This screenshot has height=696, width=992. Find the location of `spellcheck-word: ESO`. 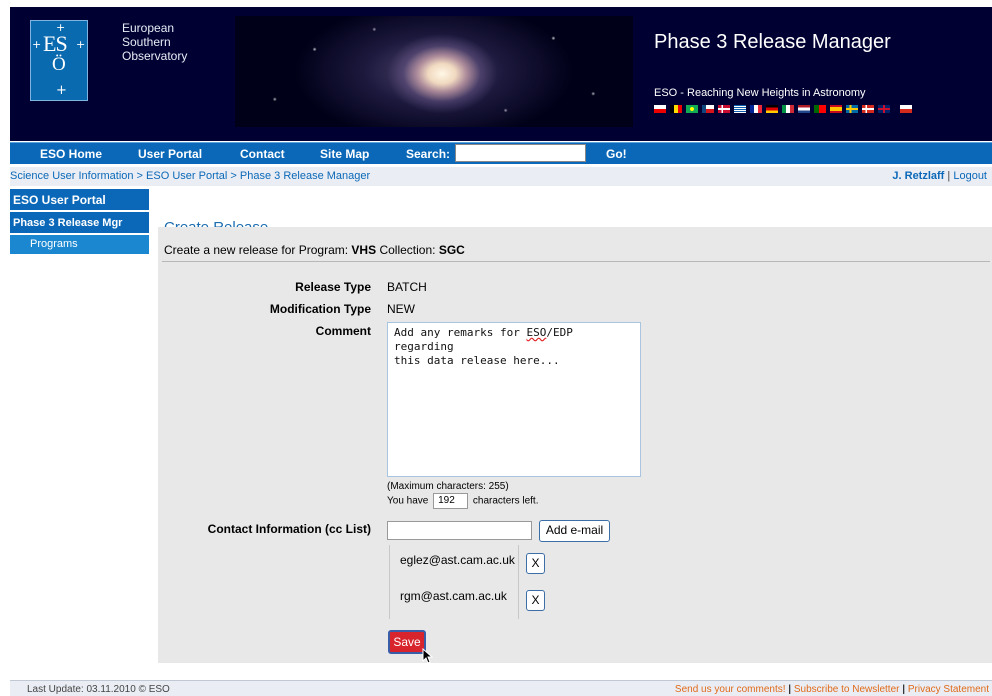

spellcheck-word: ESO is located at coordinates (536, 332).